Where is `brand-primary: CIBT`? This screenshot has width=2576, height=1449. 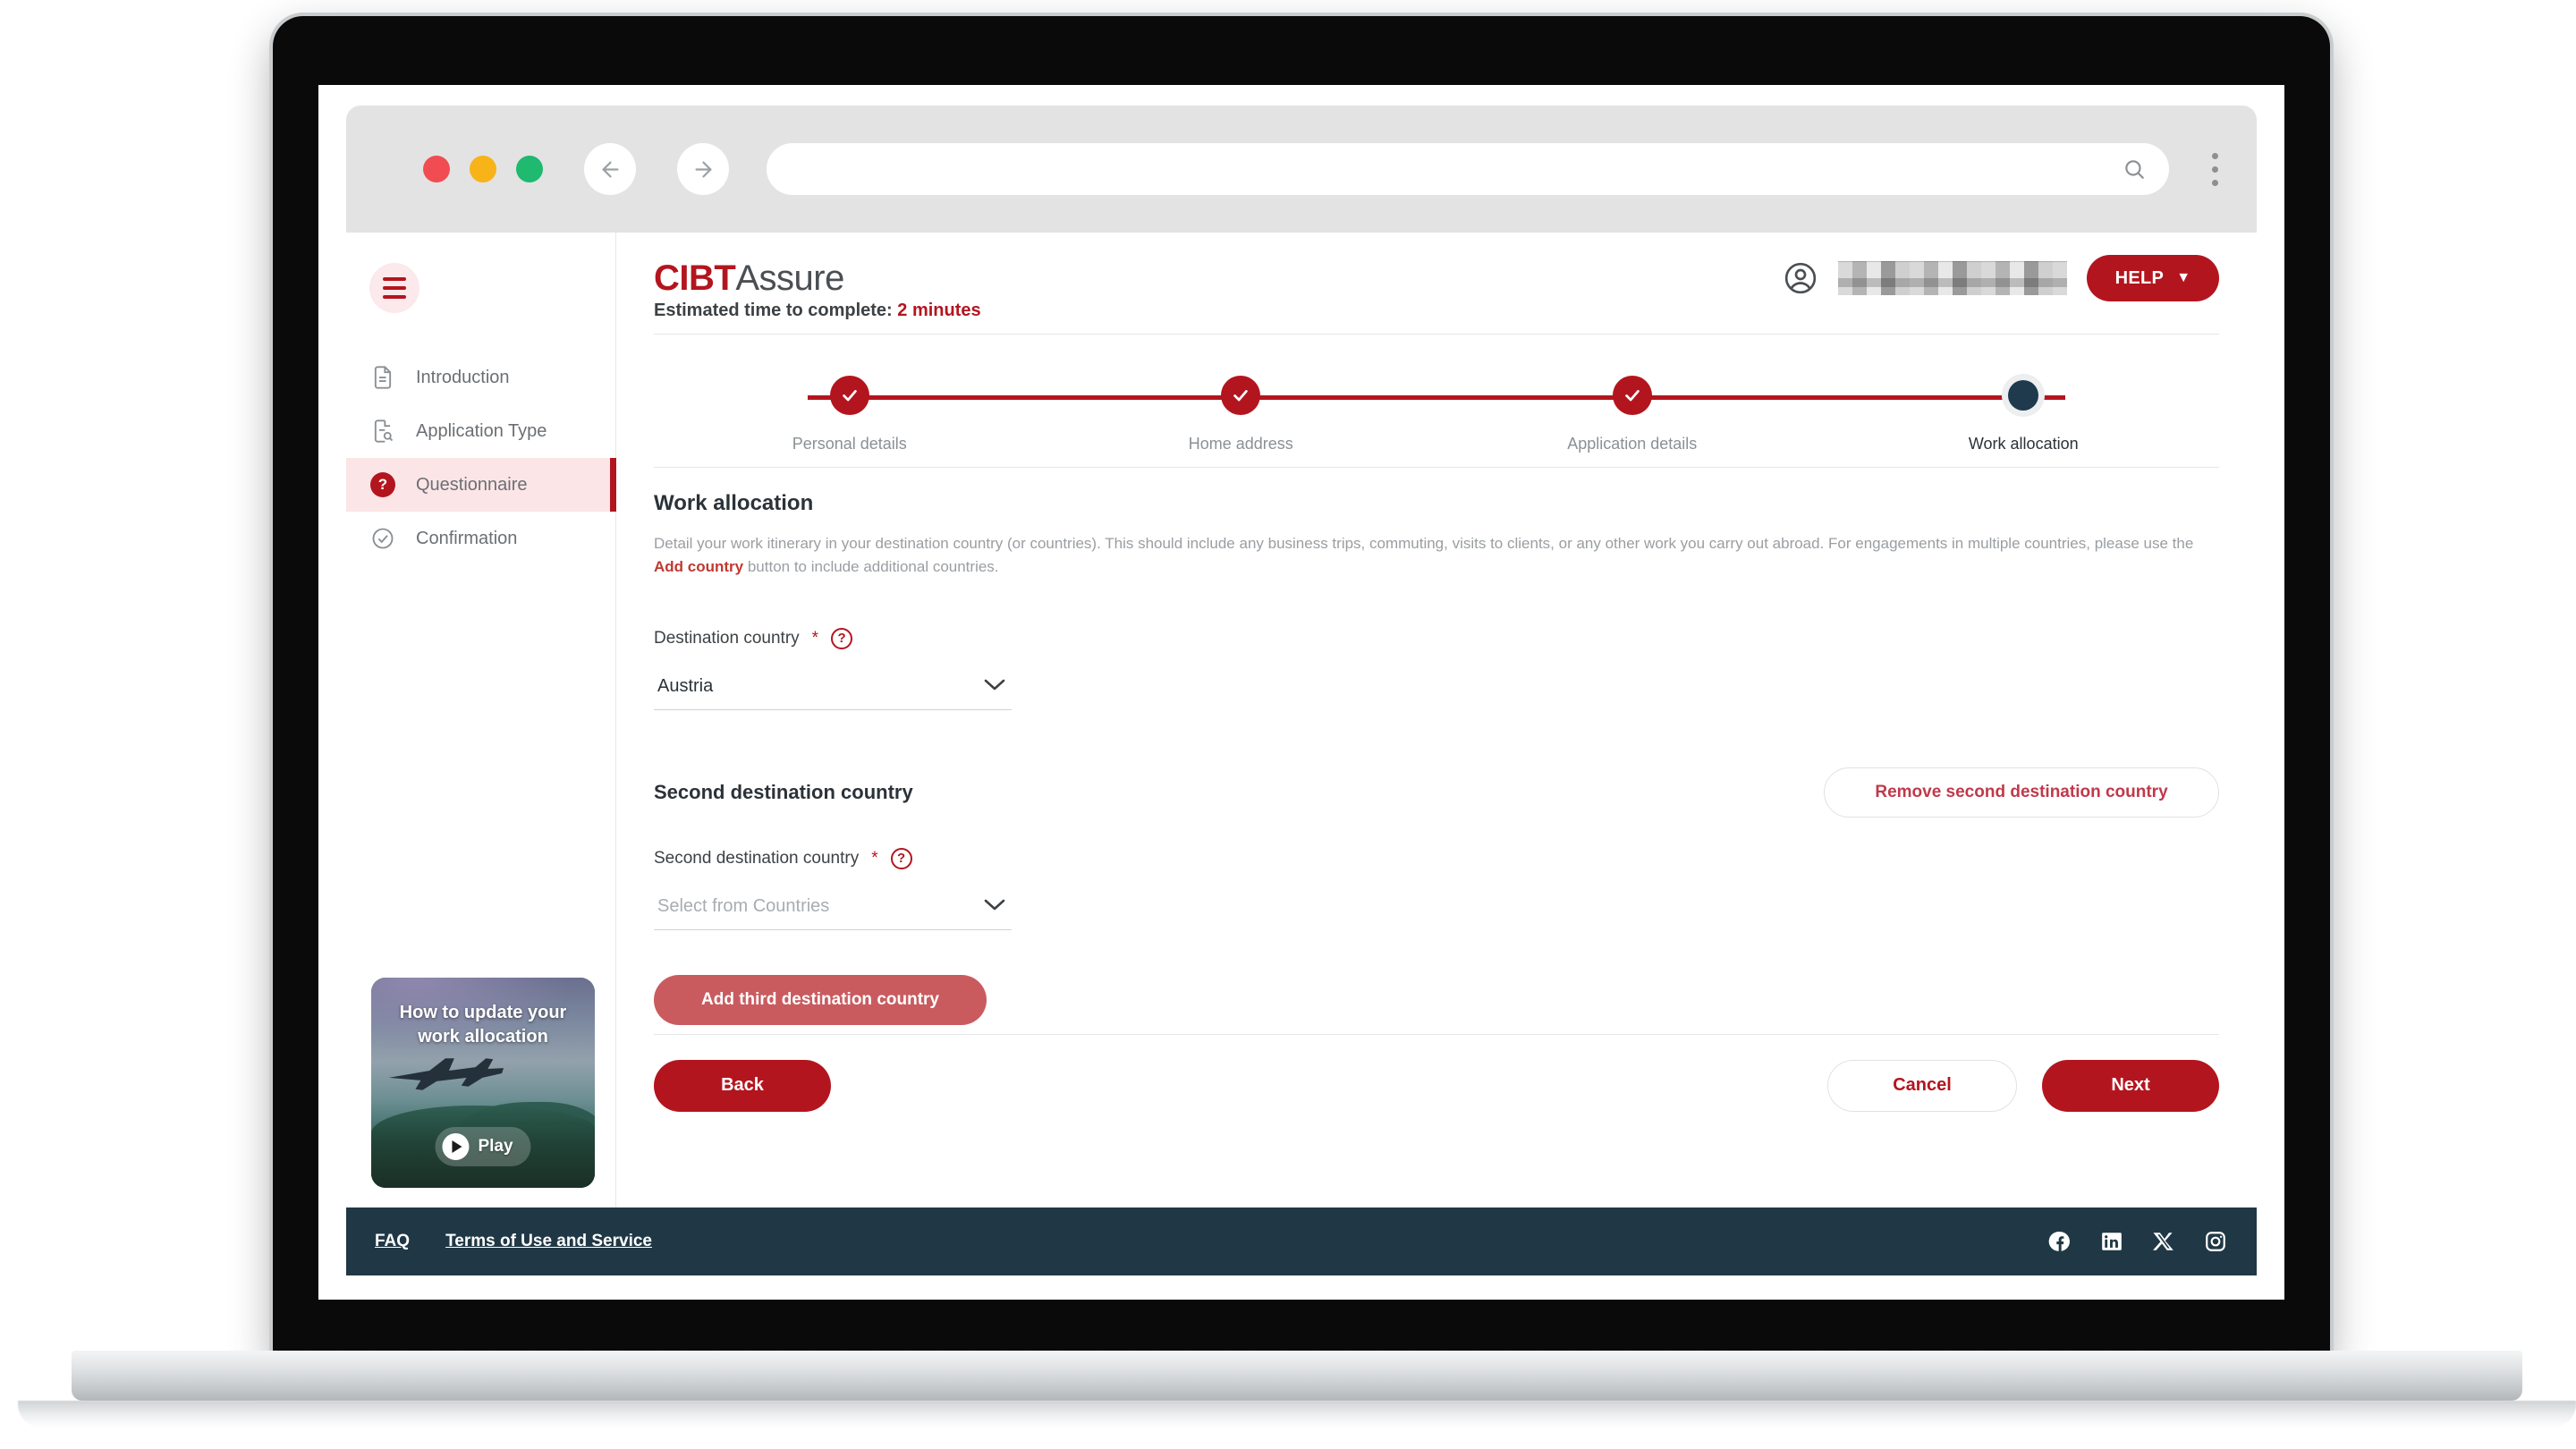
brand-primary: CIBT is located at coordinates (695, 278).